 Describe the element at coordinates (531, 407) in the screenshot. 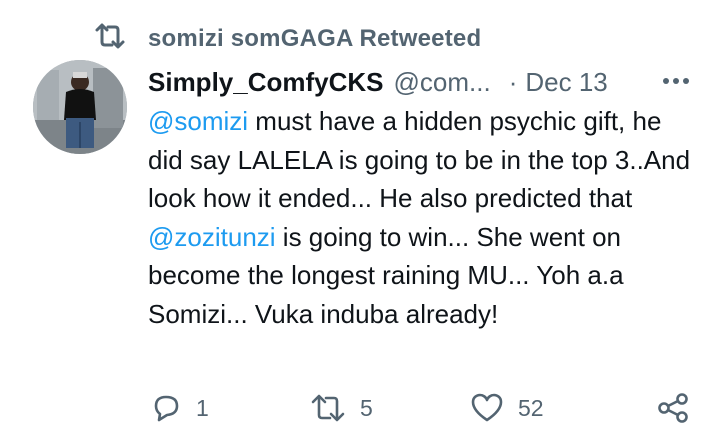

I see `like-count: 52` at that location.